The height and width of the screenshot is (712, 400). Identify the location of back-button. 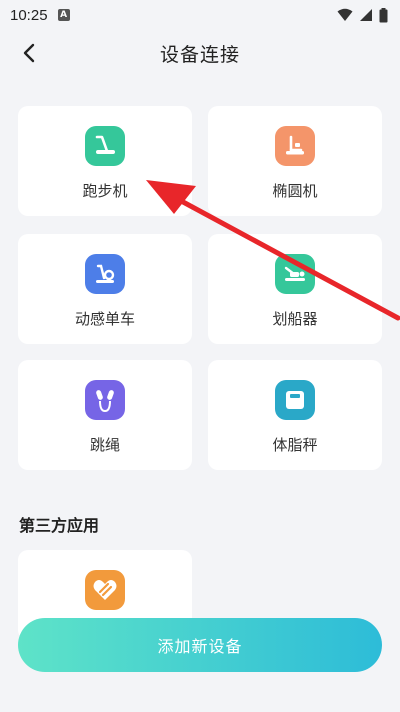
(29, 53).